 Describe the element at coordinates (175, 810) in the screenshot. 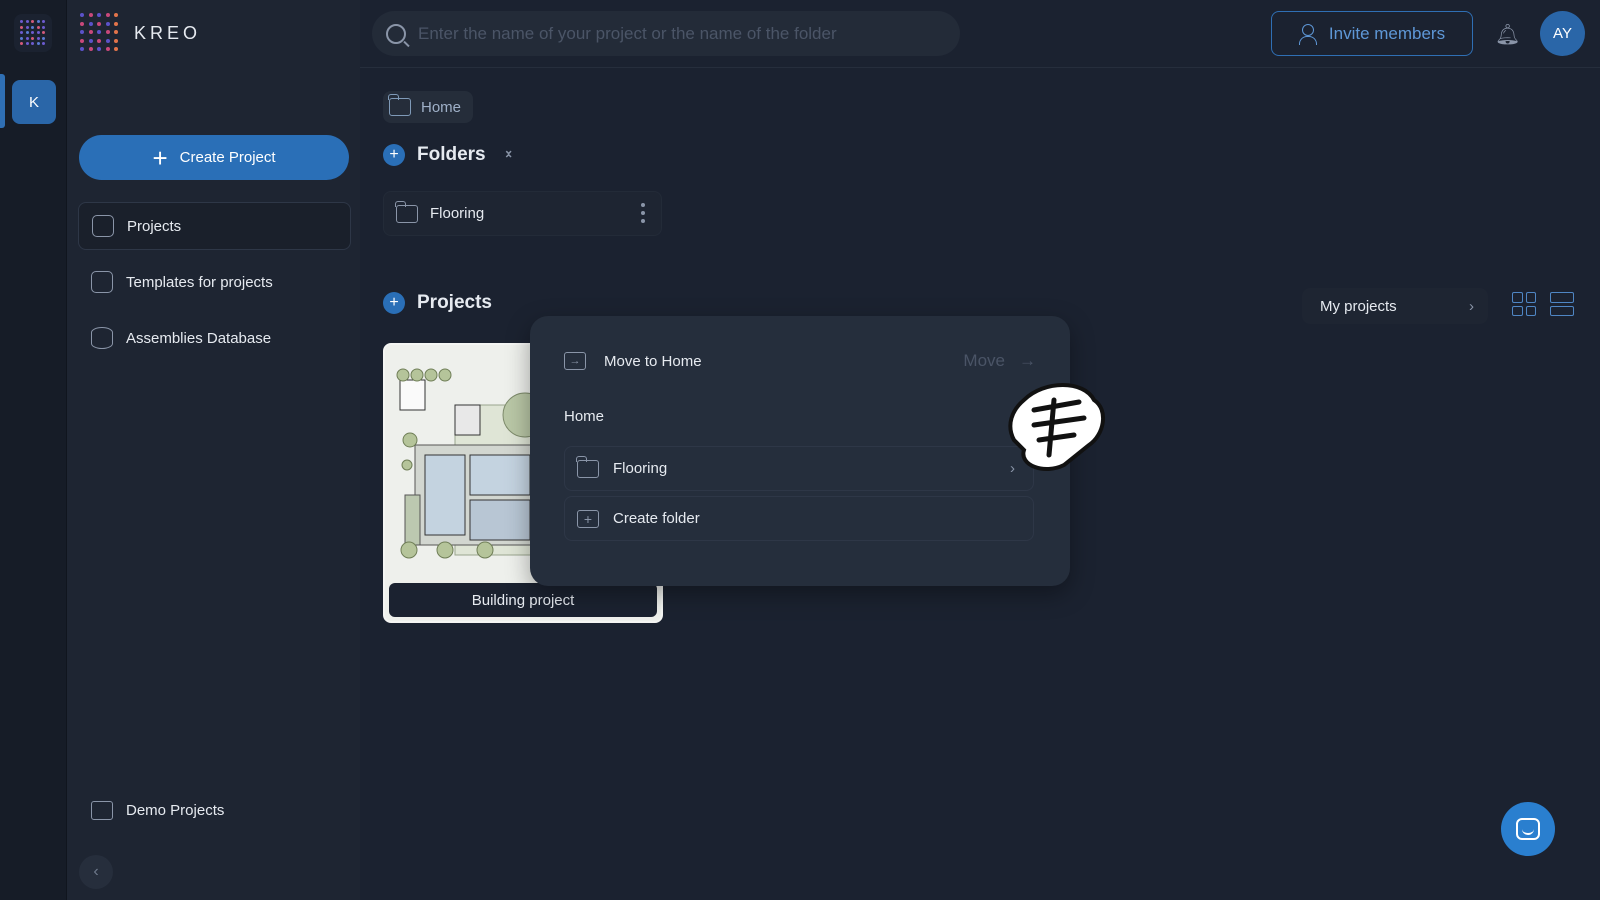

I see `sidebar-item-label: Demo Projects` at that location.